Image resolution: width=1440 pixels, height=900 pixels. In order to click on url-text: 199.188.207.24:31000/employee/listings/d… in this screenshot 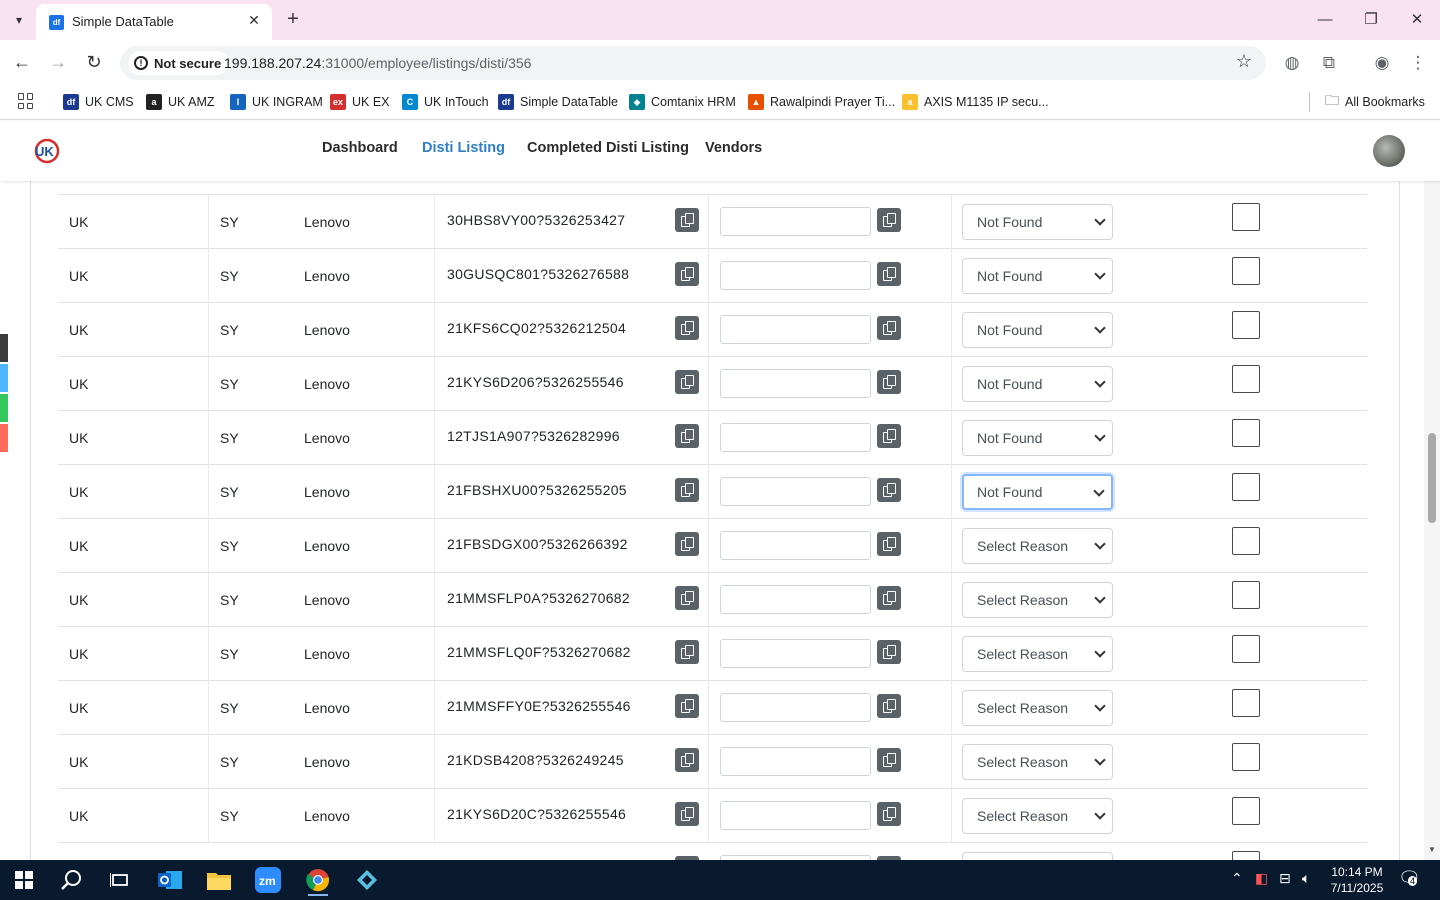, I will do `click(377, 63)`.